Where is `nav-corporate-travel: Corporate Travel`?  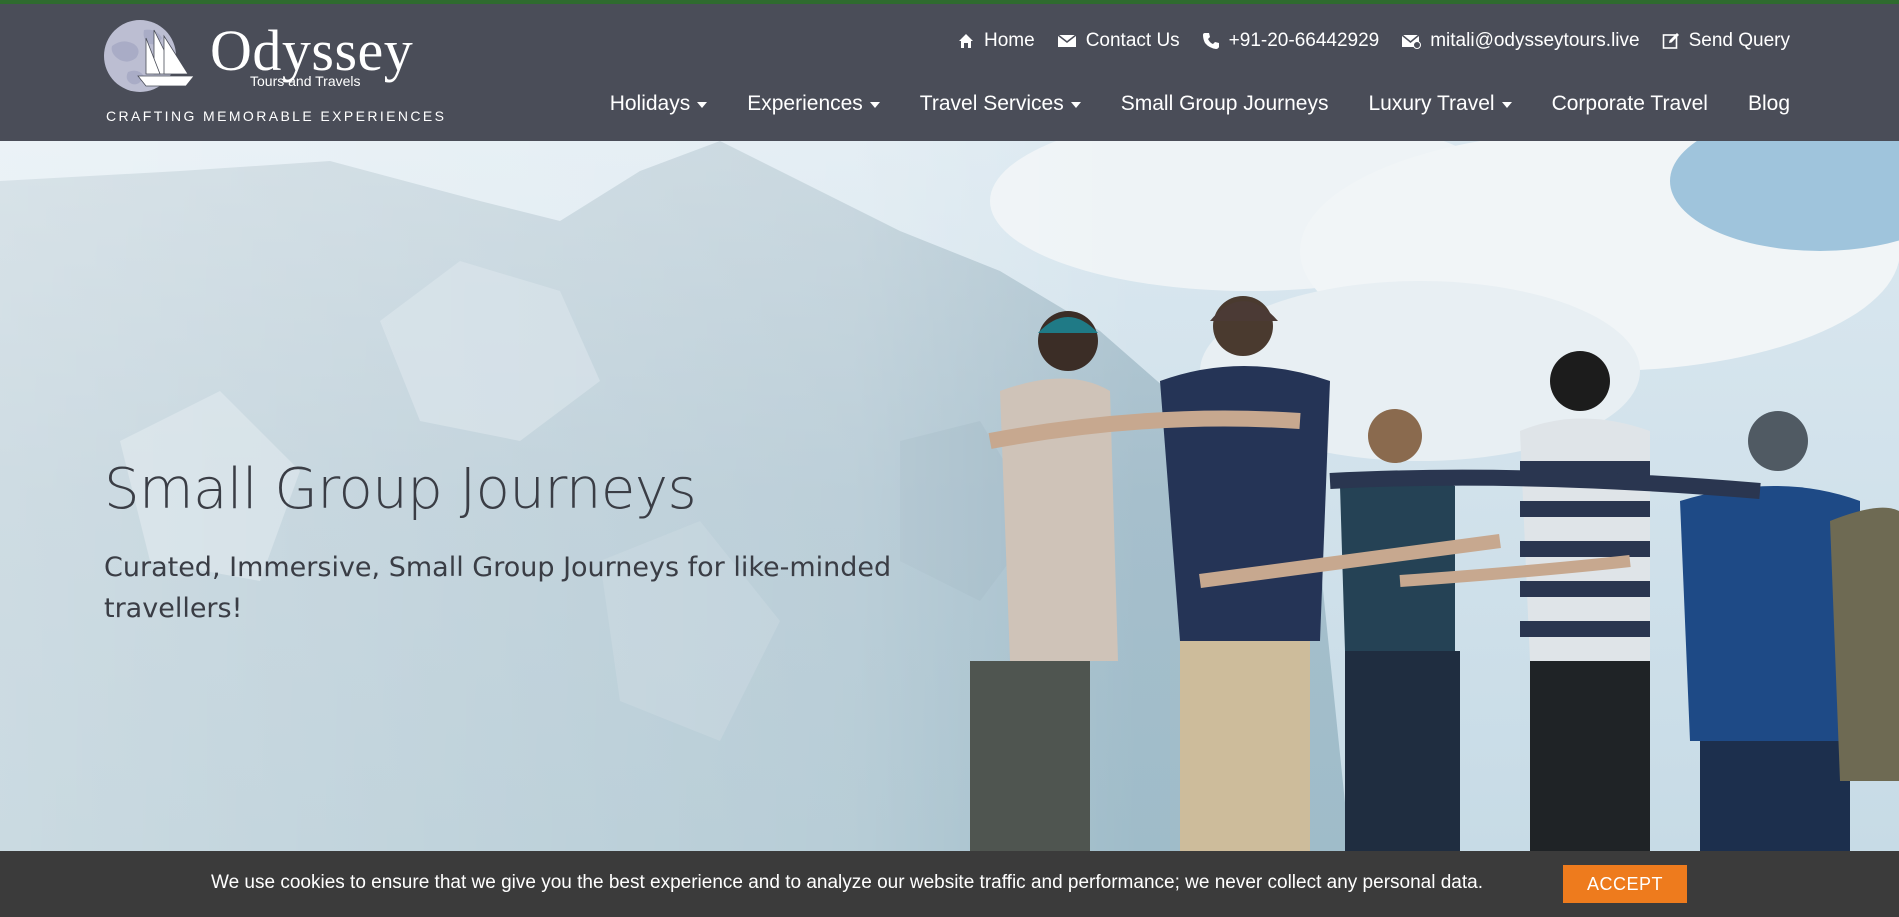 nav-corporate-travel: Corporate Travel is located at coordinates (1630, 104).